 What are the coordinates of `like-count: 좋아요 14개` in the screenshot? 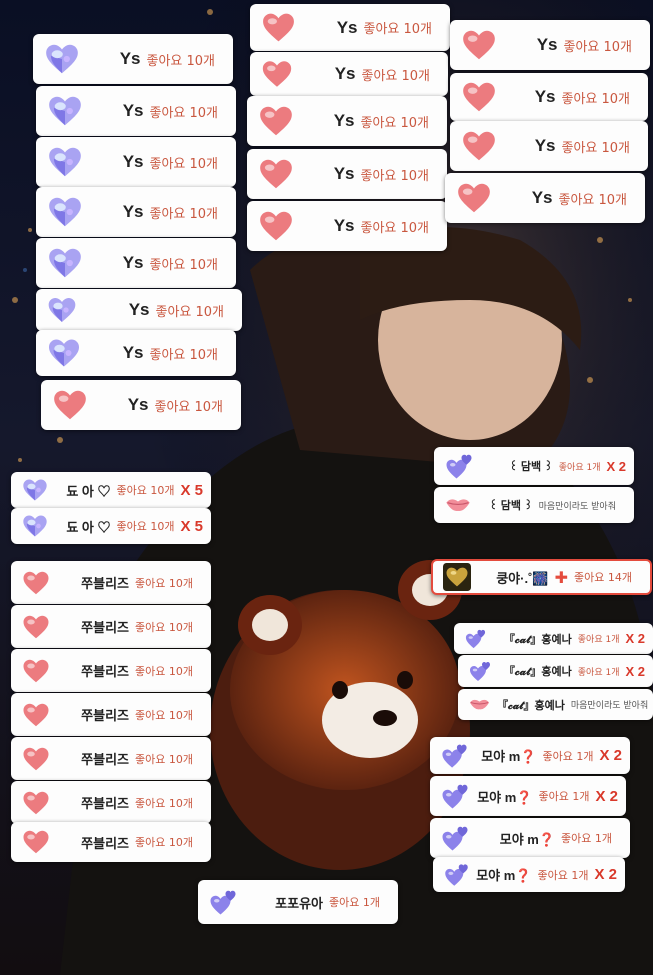 It's located at (603, 577).